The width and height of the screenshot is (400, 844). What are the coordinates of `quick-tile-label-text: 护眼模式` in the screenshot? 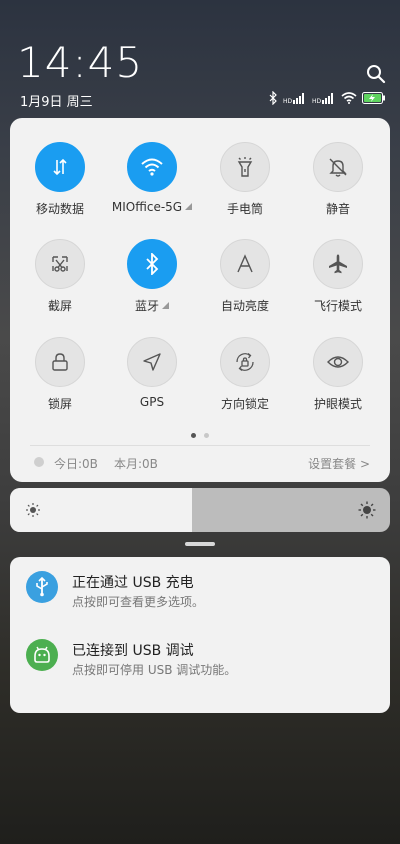 It's located at (337, 404).